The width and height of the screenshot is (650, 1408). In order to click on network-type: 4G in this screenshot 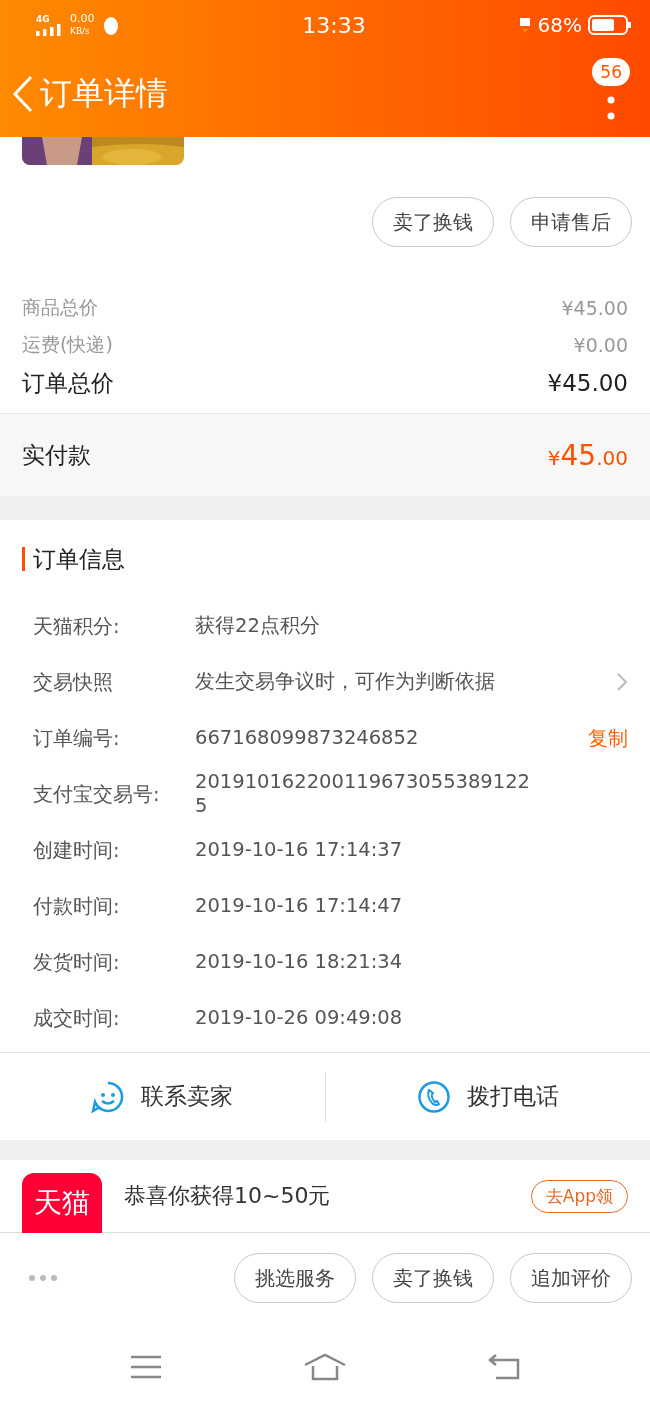, I will do `click(43, 19)`.